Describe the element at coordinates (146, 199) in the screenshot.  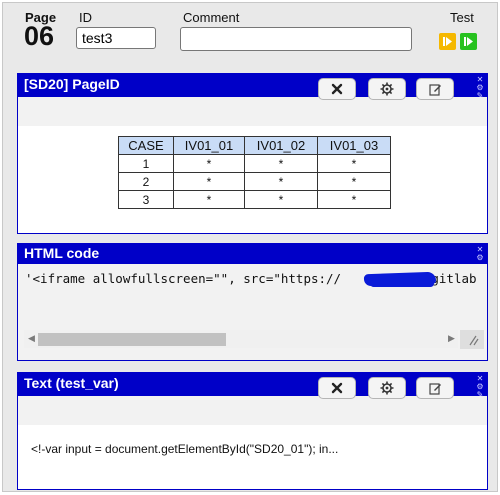
I see `table-cell: 3` at that location.